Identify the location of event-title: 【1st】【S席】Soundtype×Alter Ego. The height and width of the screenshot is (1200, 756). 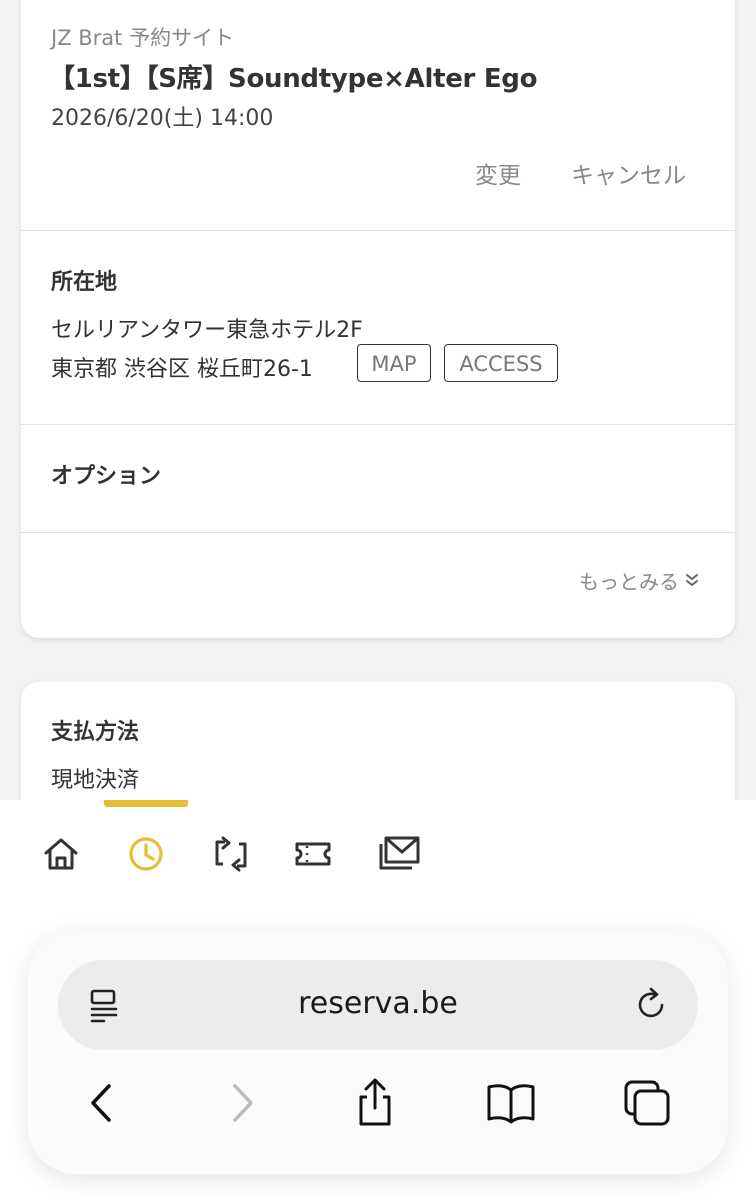
(293, 79).